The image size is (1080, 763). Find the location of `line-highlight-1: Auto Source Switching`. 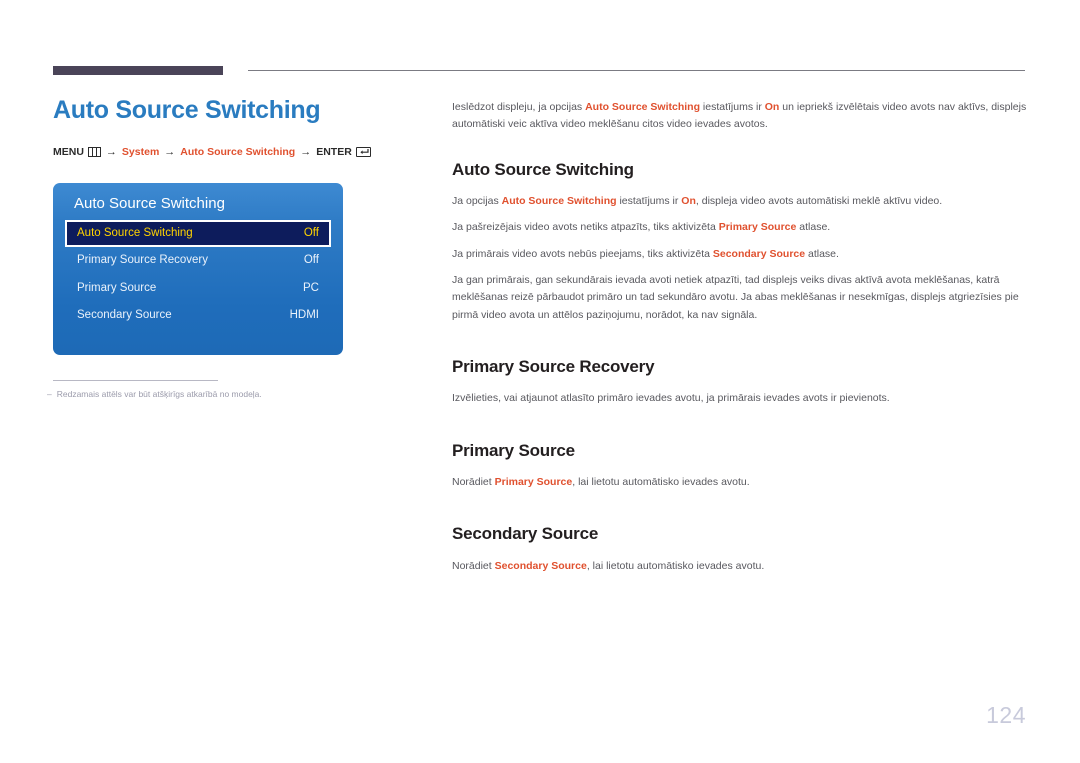

line-highlight-1: Auto Source Switching is located at coordinates (559, 201).